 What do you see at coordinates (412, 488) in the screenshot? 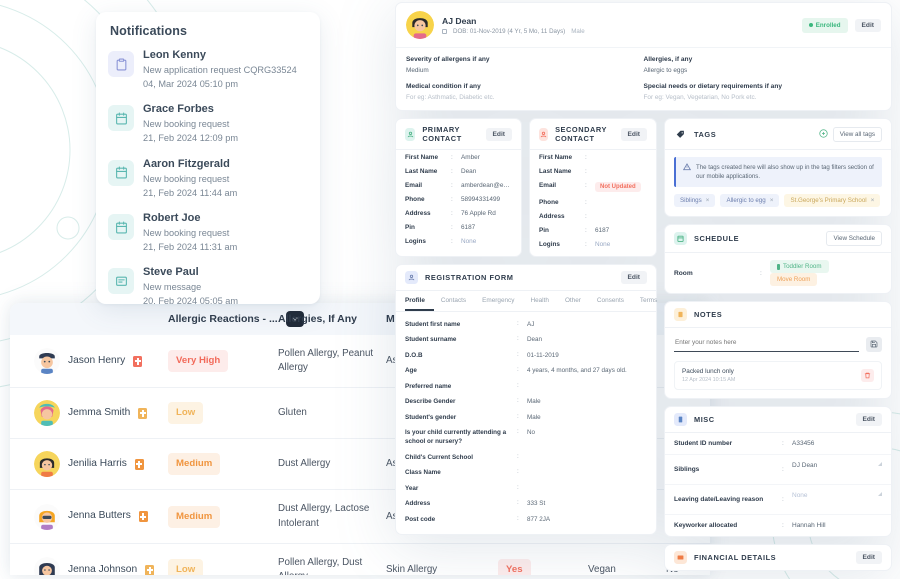
I see `field-key: Year` at bounding box center [412, 488].